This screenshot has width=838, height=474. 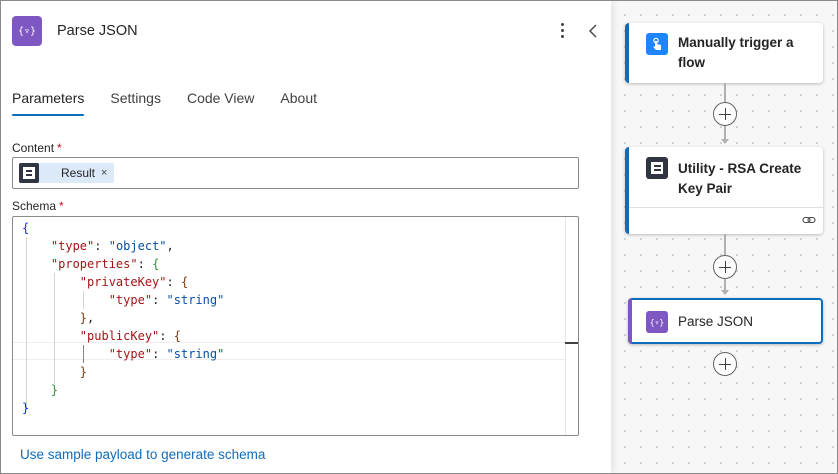 What do you see at coordinates (78, 173) in the screenshot?
I see `token-label: Result` at bounding box center [78, 173].